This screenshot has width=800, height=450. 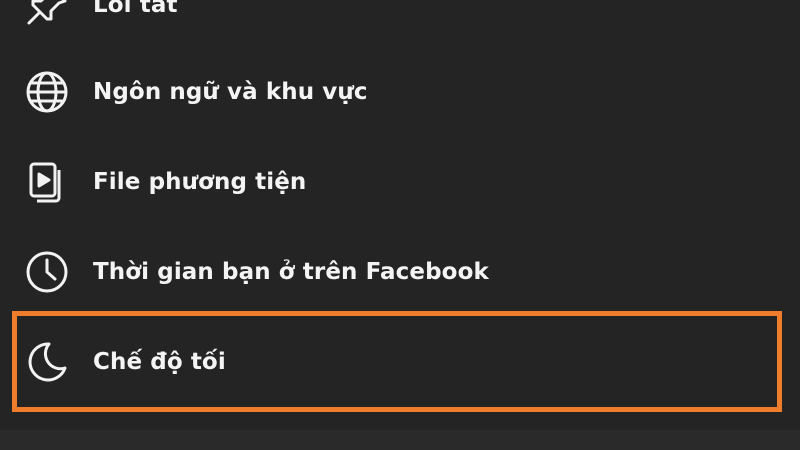 What do you see at coordinates (47, 272) in the screenshot?
I see `clock-icon` at bounding box center [47, 272].